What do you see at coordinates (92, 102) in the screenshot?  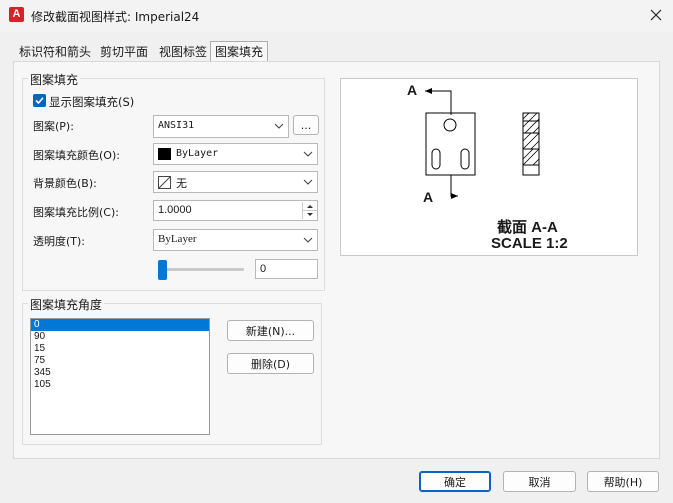 I see `show-hatch-label: 显示图案填充(S)` at bounding box center [92, 102].